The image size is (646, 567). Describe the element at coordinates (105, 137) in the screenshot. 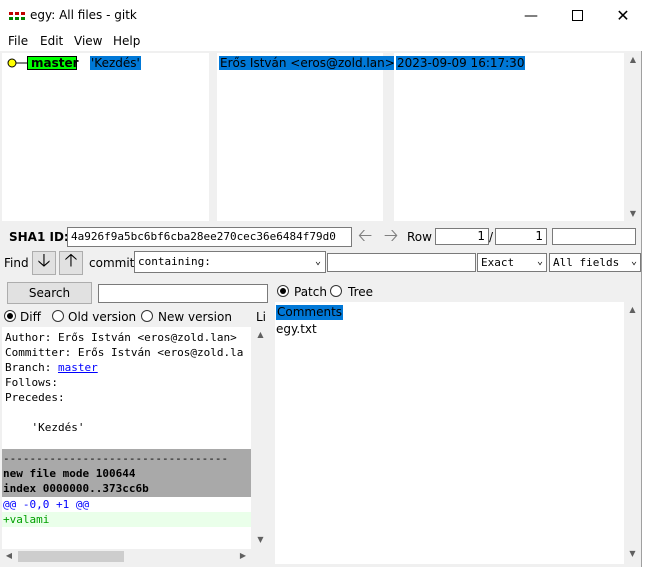

I see `commit-graph-pane: master 'Kezdés'` at that location.